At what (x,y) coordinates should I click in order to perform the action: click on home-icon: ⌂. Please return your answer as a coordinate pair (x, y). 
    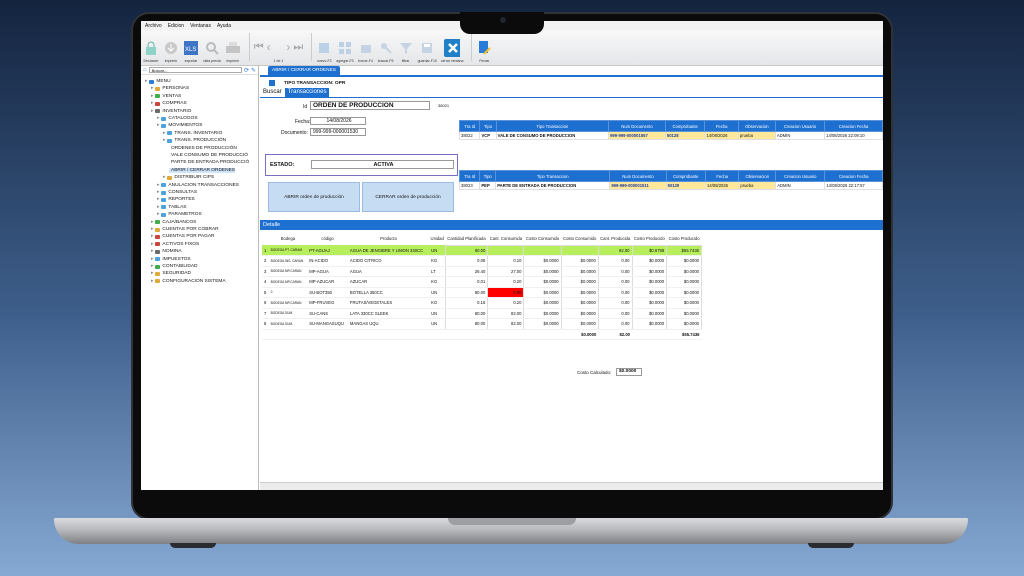
    Looking at the image, I should click on (145, 70).